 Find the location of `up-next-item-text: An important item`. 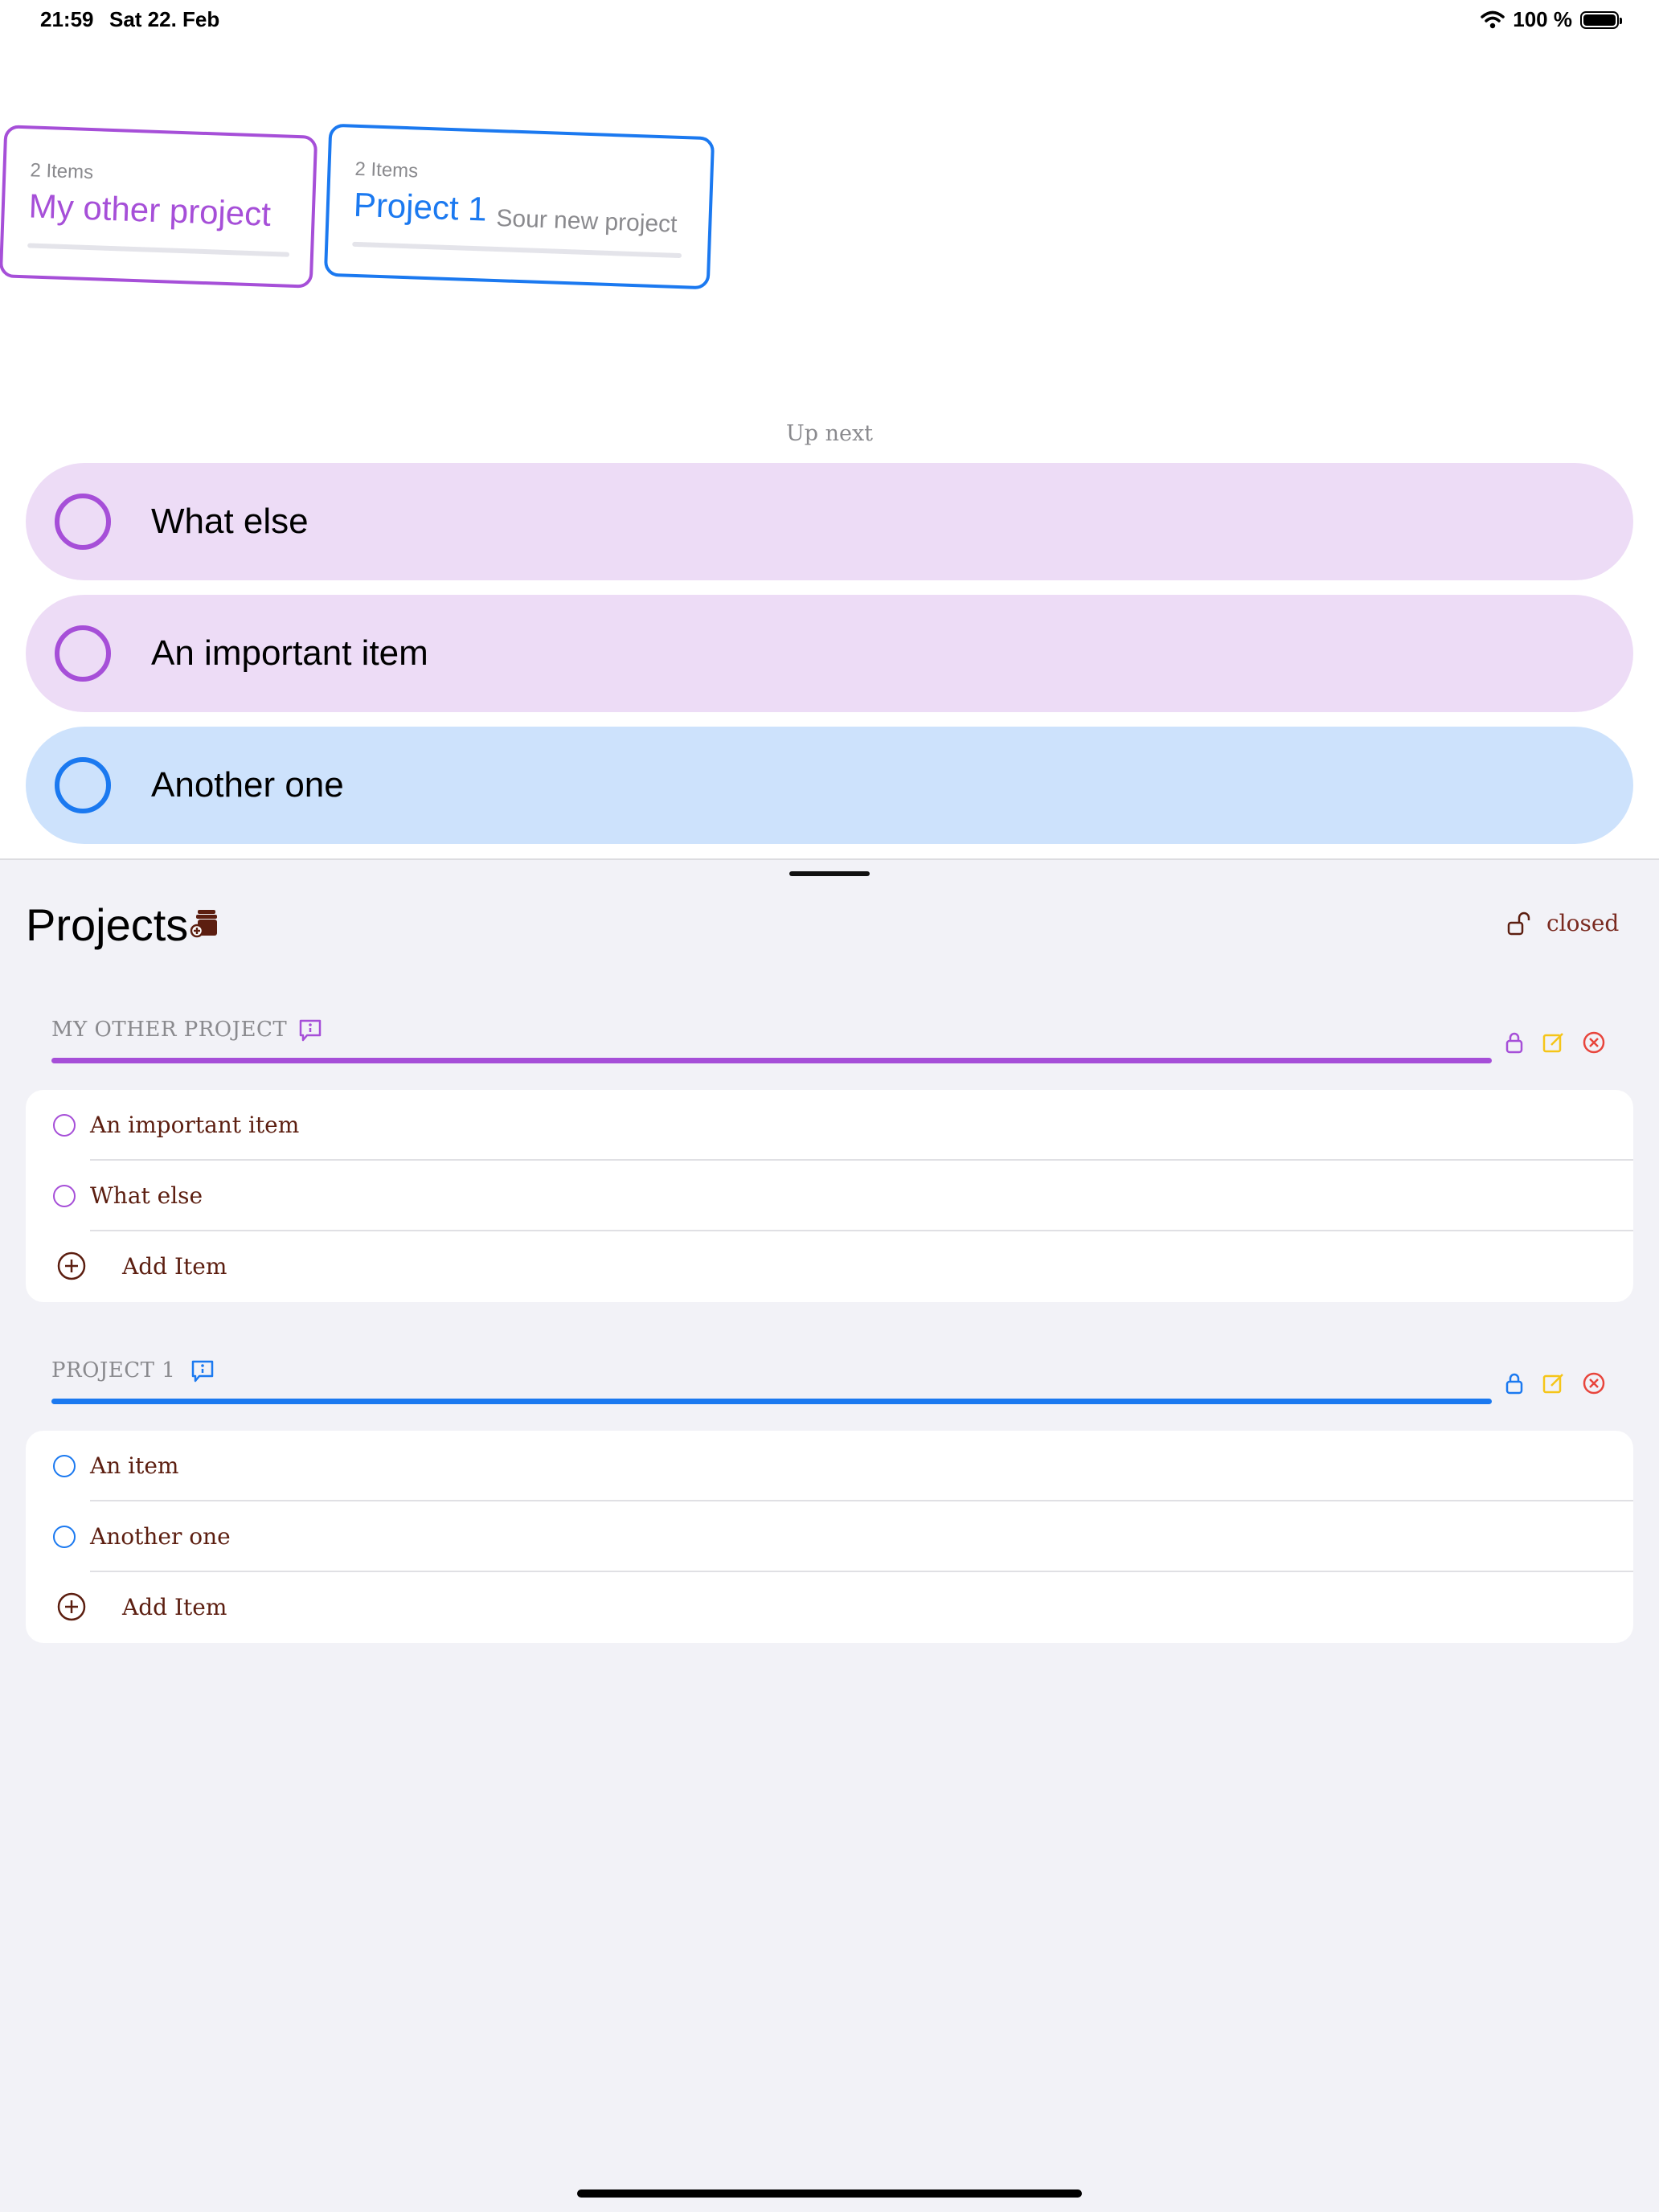

up-next-item-text: An important item is located at coordinates (289, 653).